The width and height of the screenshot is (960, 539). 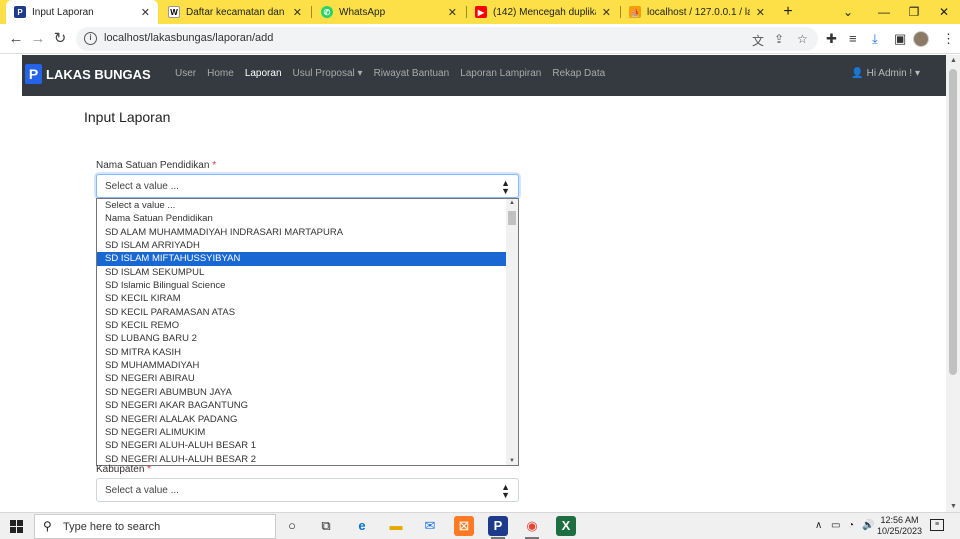 I want to click on cortana-icon: ○, so click(x=292, y=526).